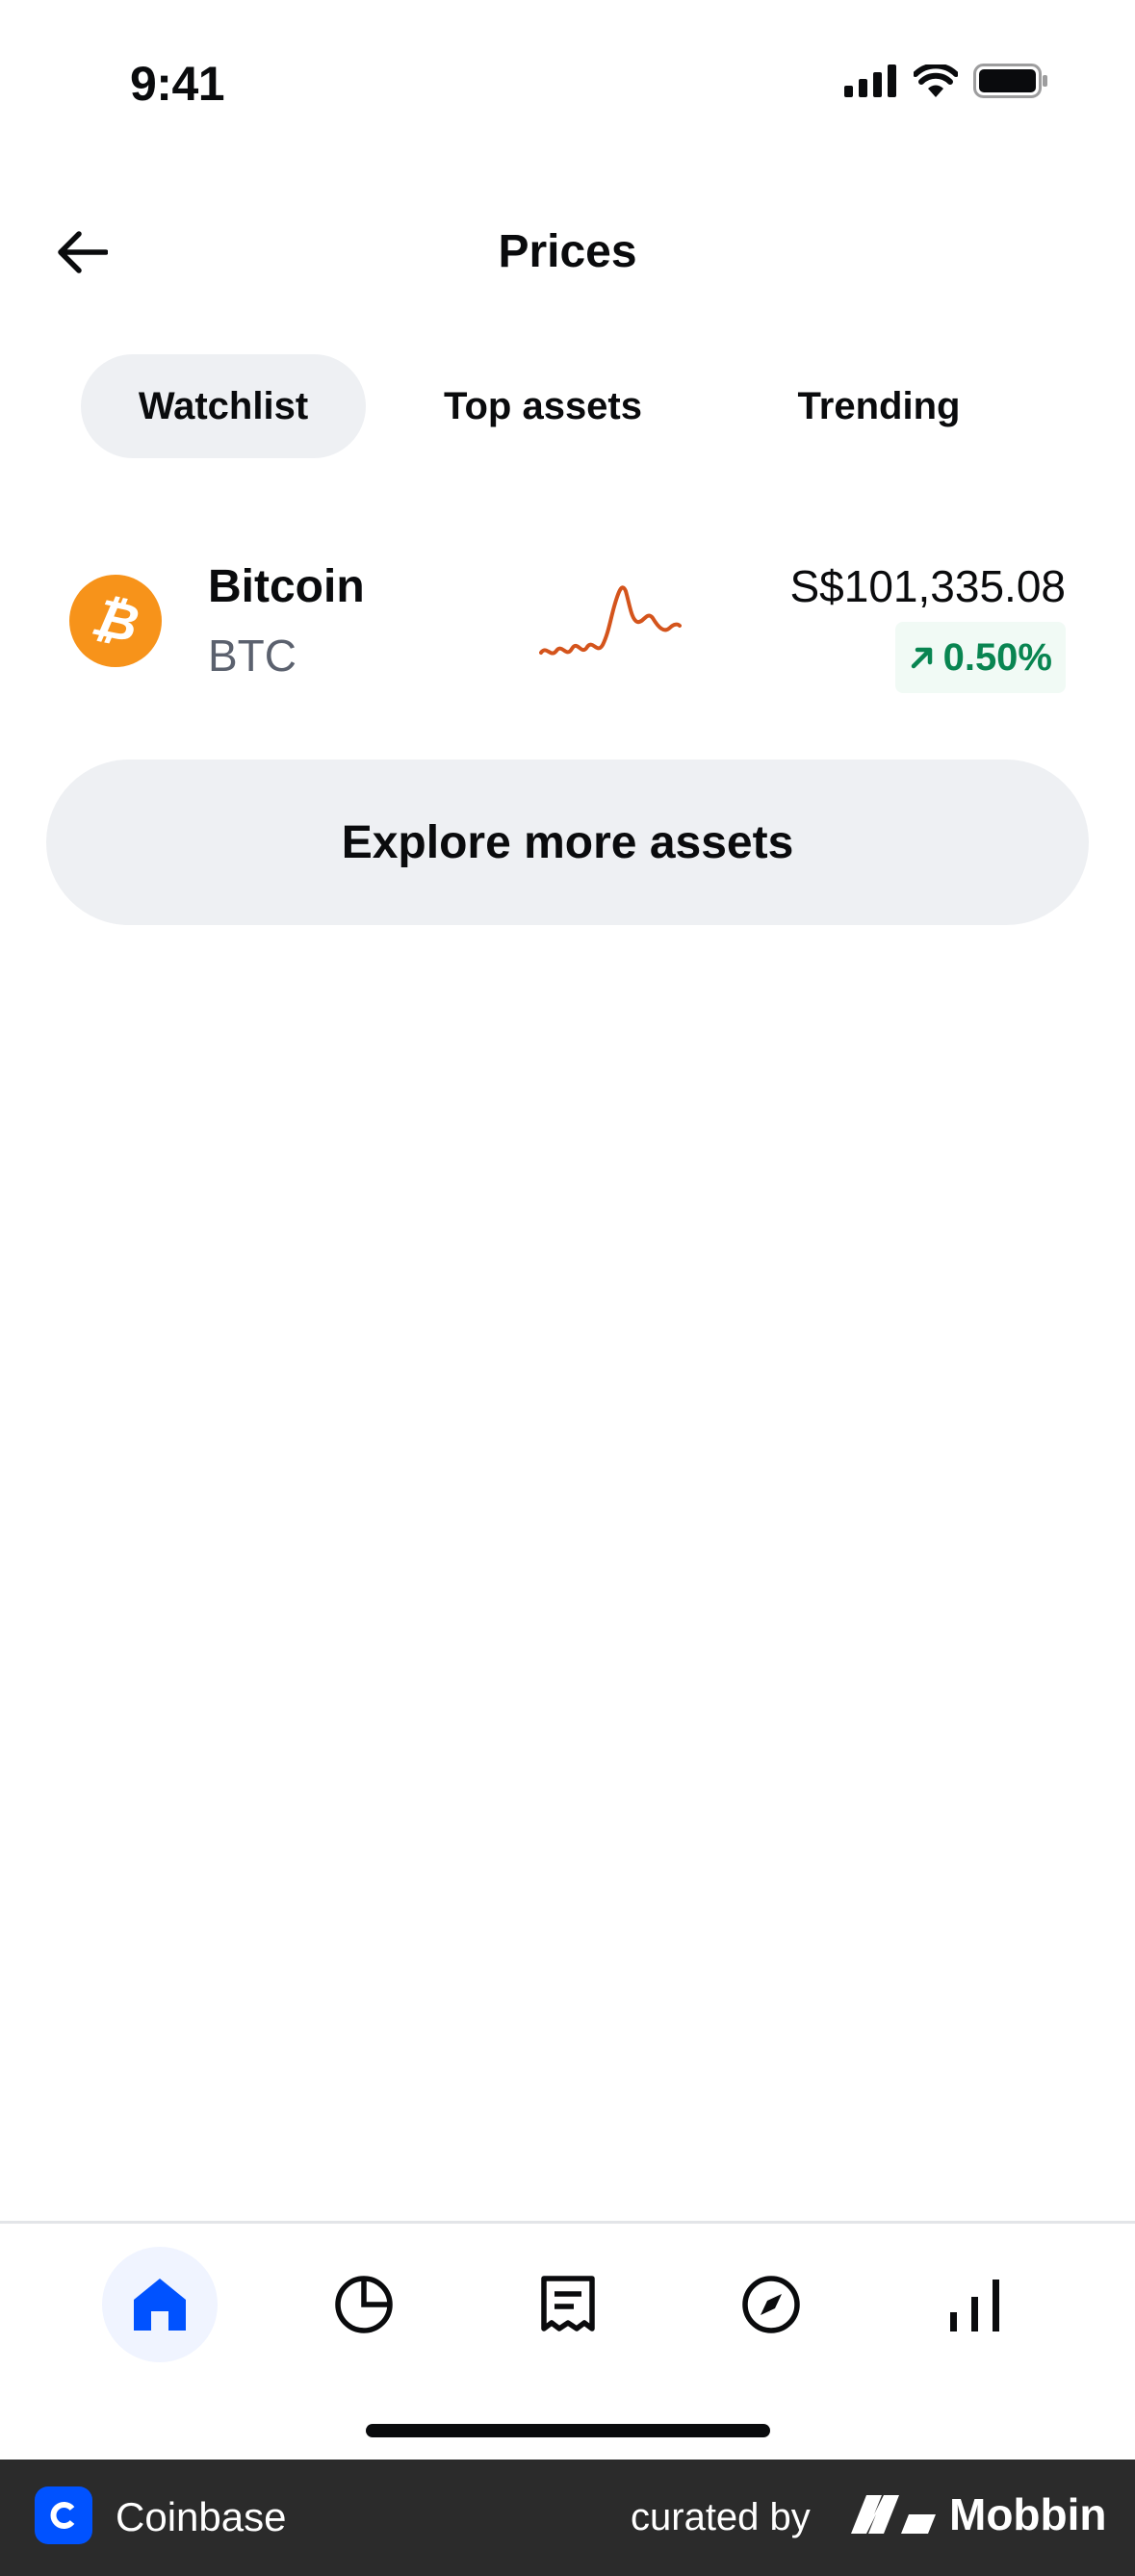 This screenshot has width=1135, height=2576. Describe the element at coordinates (1028, 2514) in the screenshot. I see `footer-brand: Mobbin` at that location.